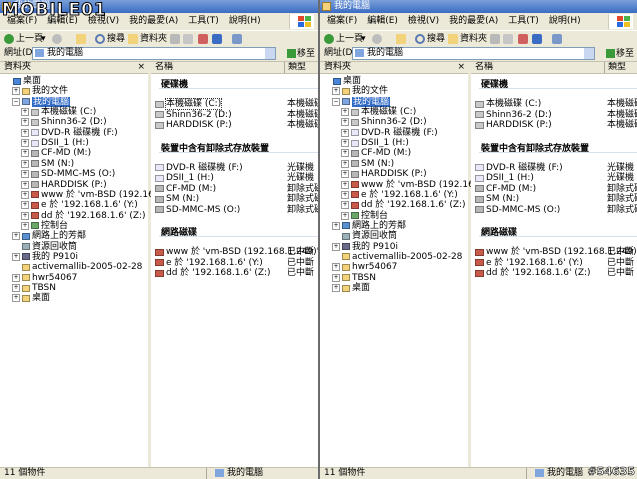  Describe the element at coordinates (236, 210) in the screenshot. I see `list-item: SD-MMC-MS (O:) 卸除式磁` at that location.